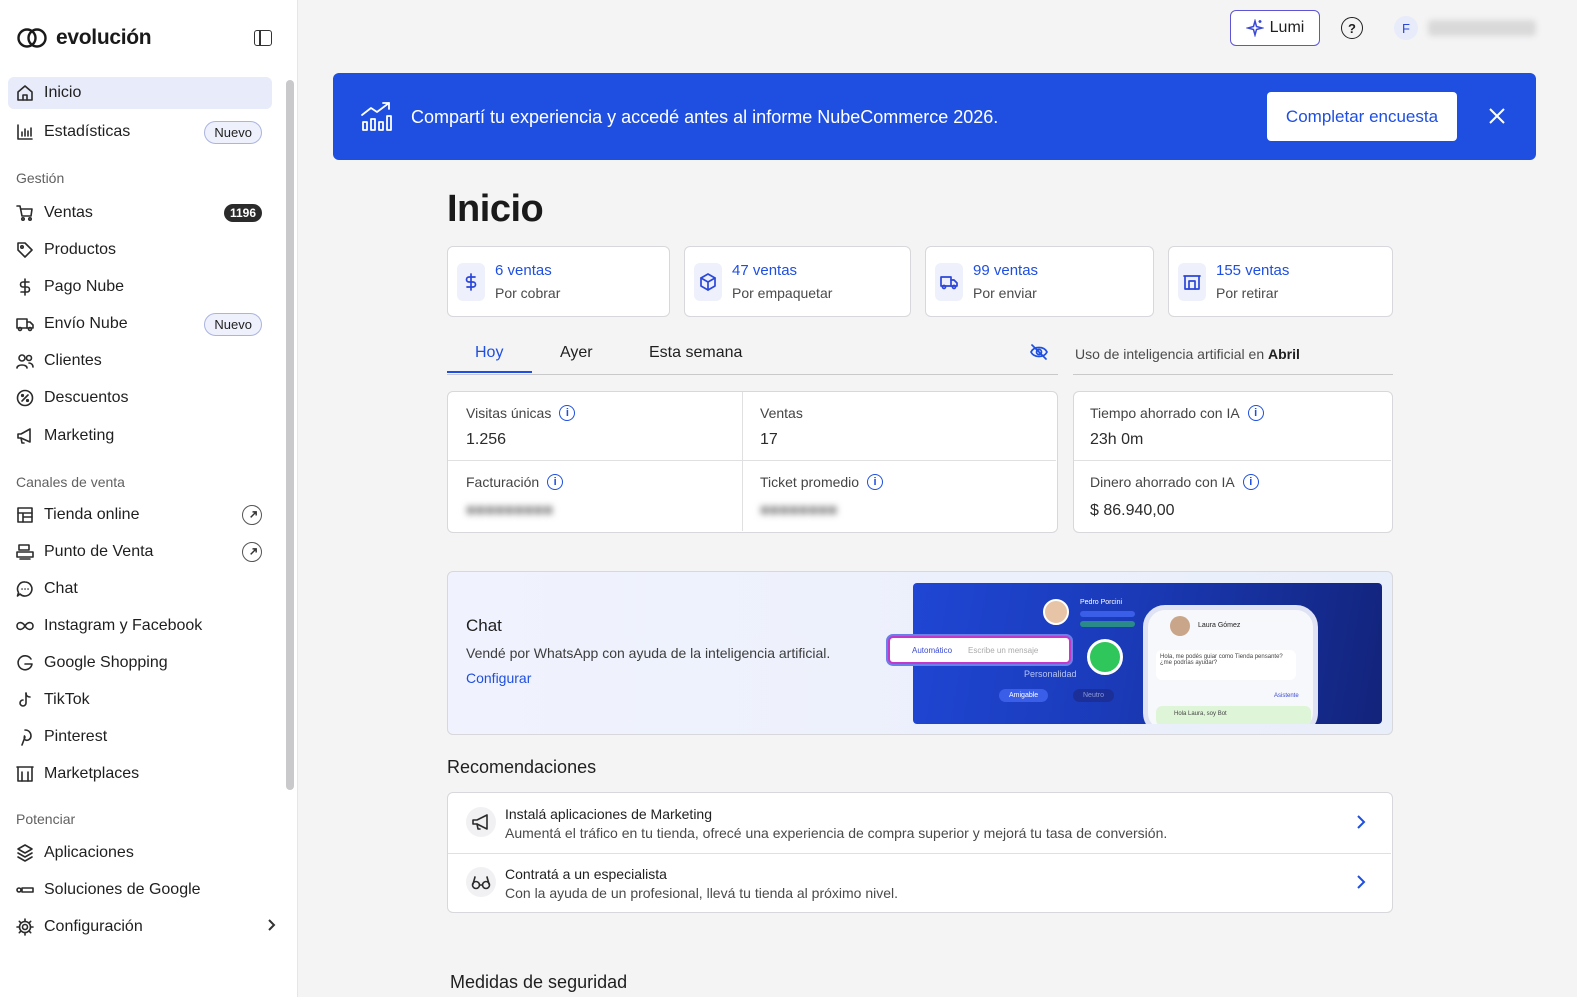 This screenshot has height=997, width=1577. What do you see at coordinates (25, 93) in the screenshot?
I see `home-icon` at bounding box center [25, 93].